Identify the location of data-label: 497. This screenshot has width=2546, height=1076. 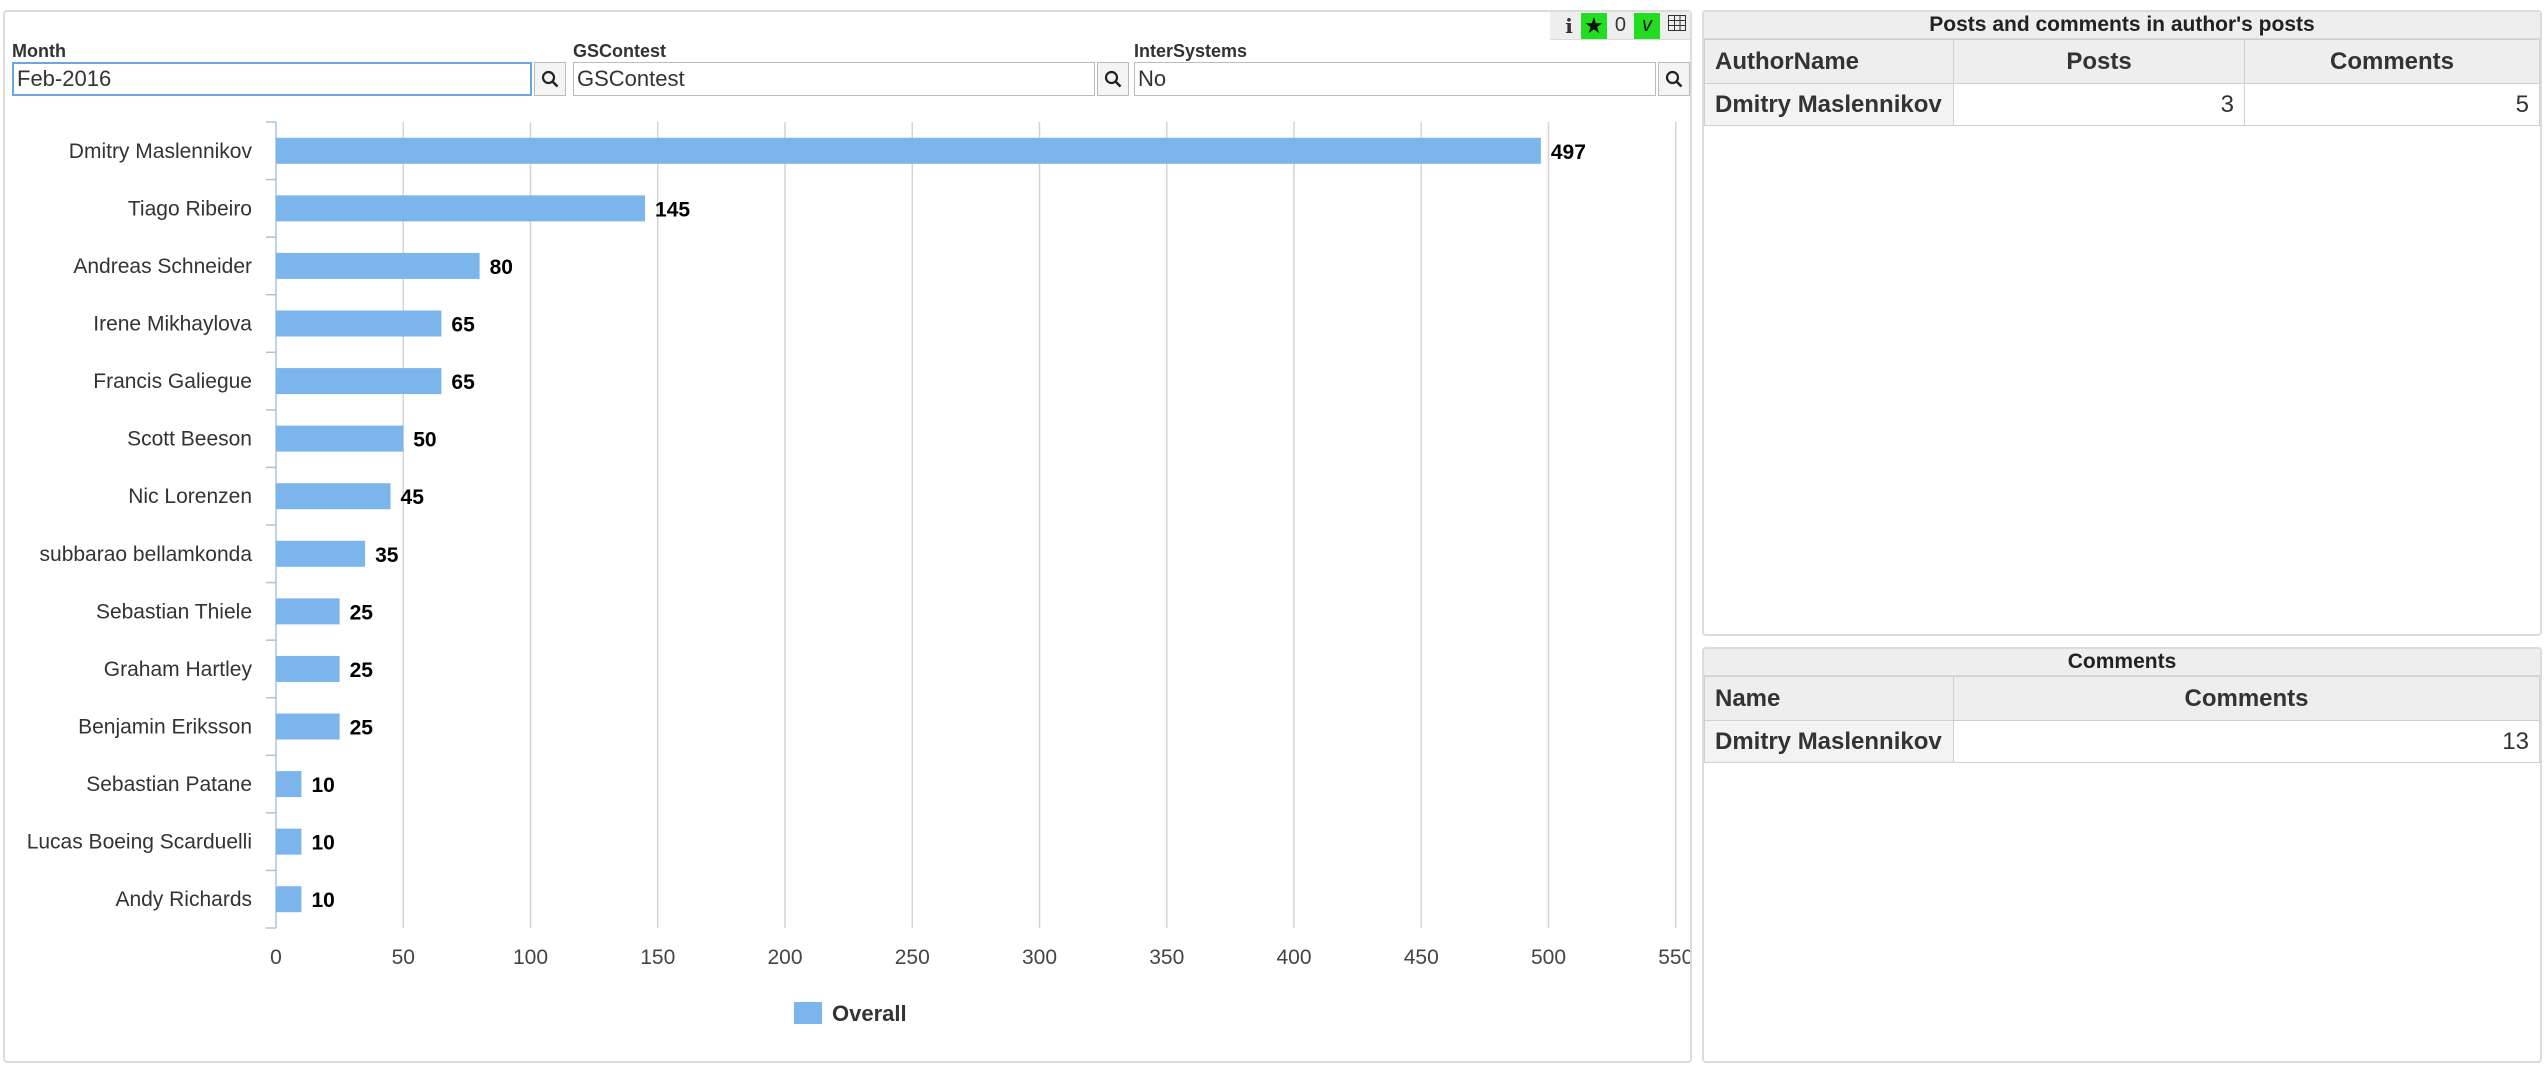
(1568, 152).